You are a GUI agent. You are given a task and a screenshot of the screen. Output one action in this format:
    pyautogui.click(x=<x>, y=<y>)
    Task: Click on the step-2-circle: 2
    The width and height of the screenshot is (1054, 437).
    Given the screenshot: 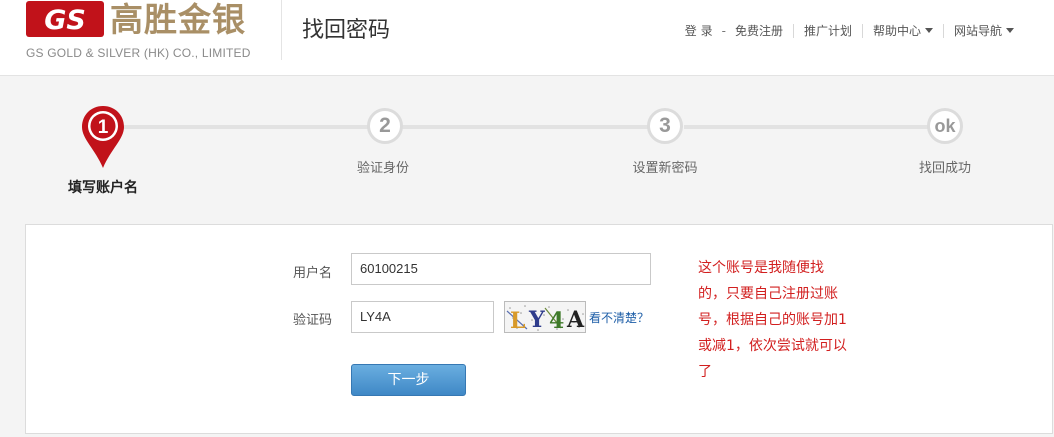 What is the action you would take?
    pyautogui.click(x=385, y=126)
    